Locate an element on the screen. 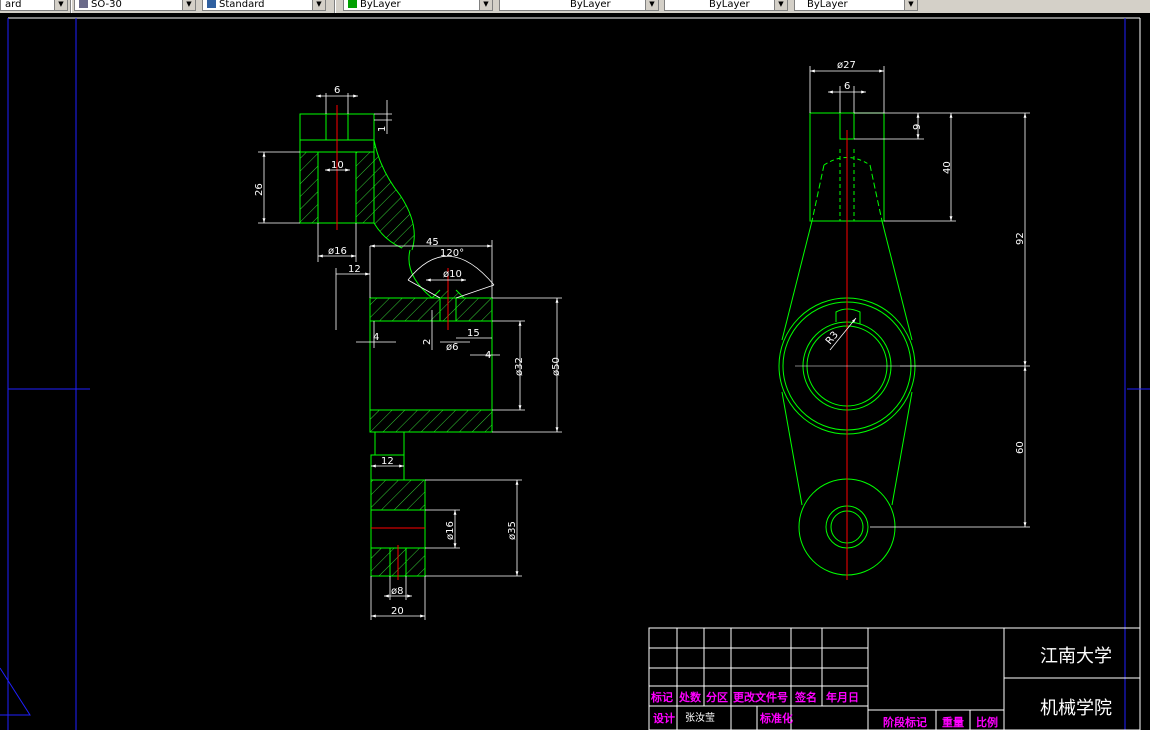 The image size is (1150, 730). label-design: 设计 is located at coordinates (664, 718).